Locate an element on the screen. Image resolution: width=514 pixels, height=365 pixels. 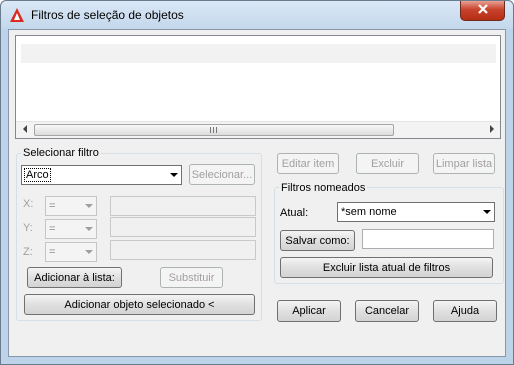
delete-current-filter-list-button: Excluir lista atual de filtros is located at coordinates (386, 267).